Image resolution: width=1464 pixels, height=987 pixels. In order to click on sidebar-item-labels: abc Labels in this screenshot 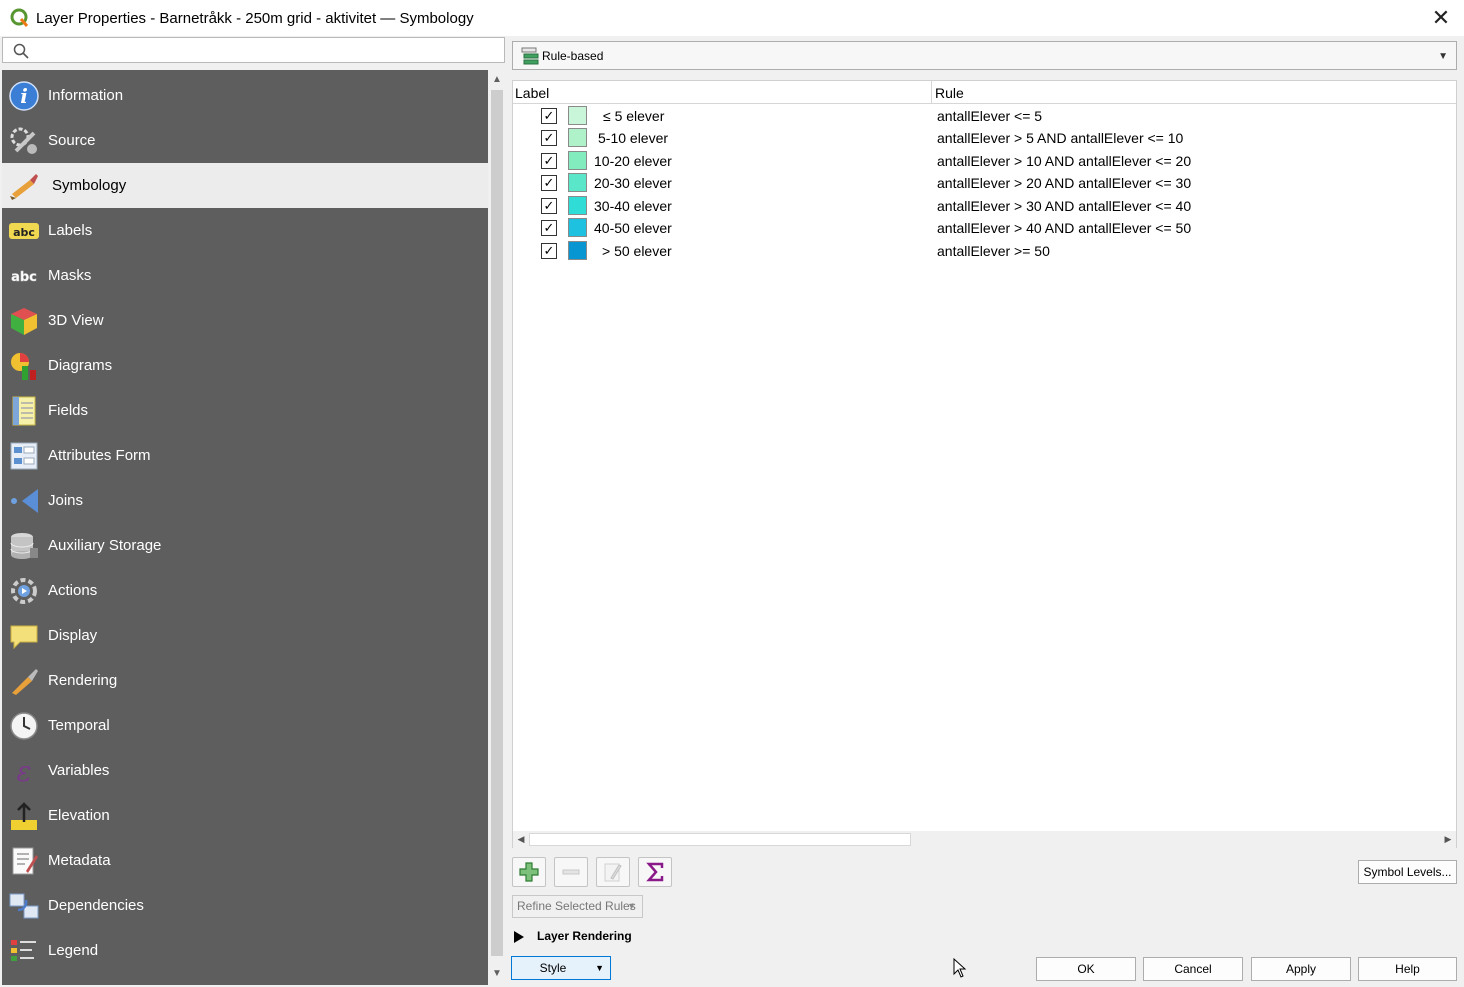, I will do `click(245, 230)`.